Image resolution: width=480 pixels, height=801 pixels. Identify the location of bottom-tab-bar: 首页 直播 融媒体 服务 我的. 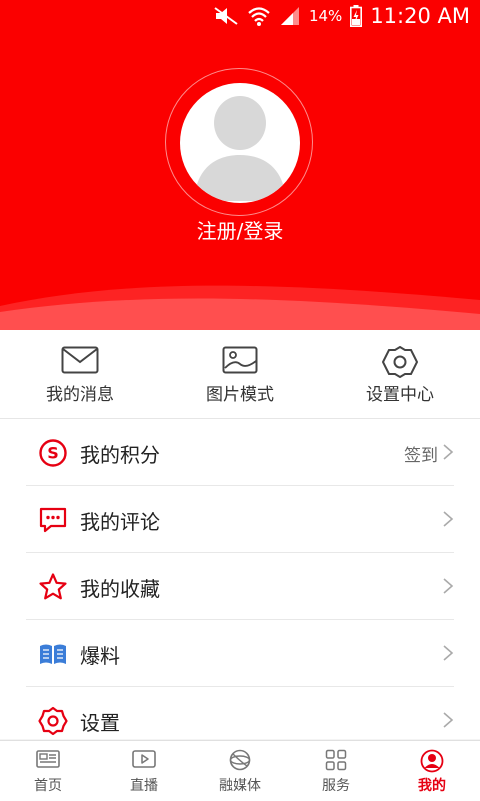
(240, 770).